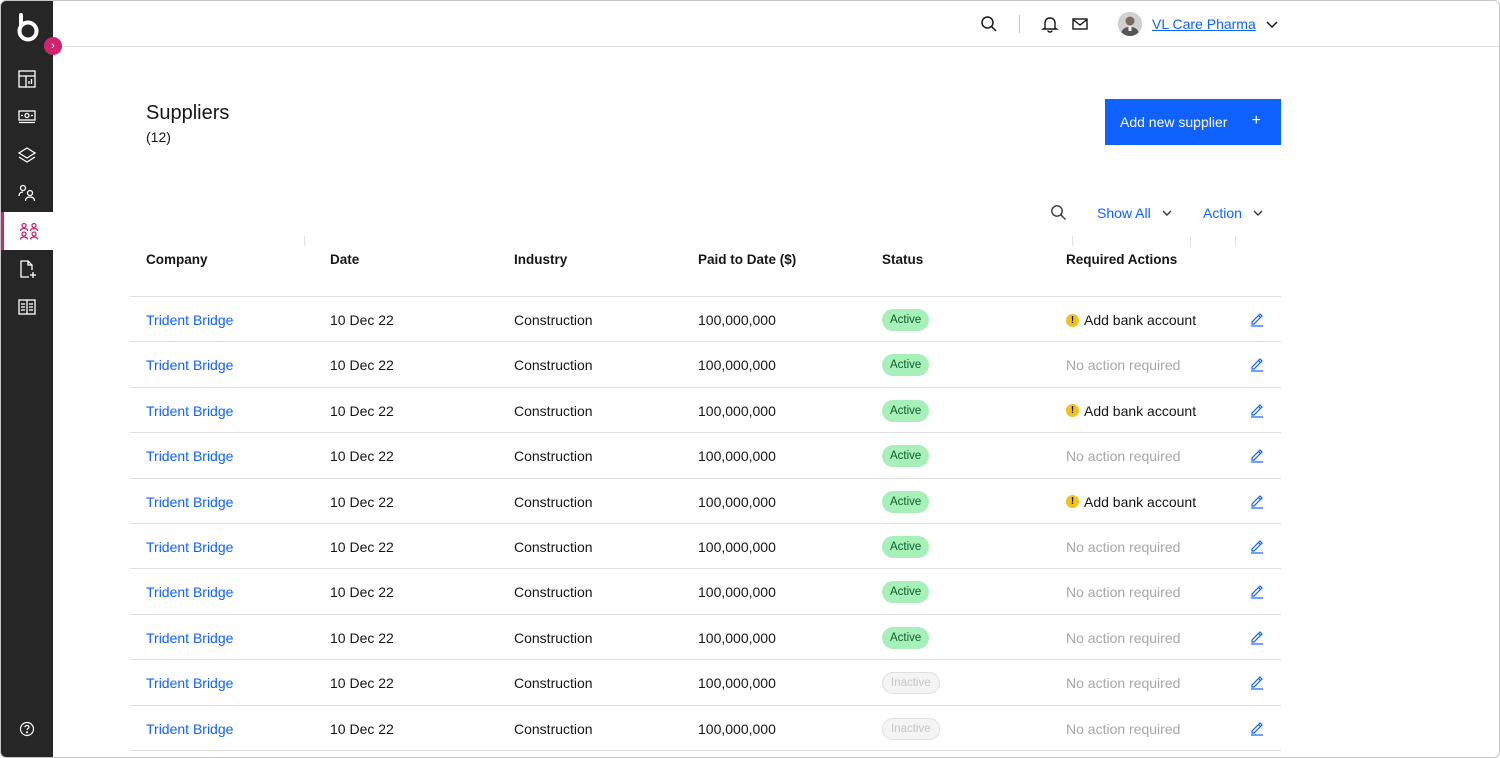  I want to click on table-search-icon, so click(1058, 212).